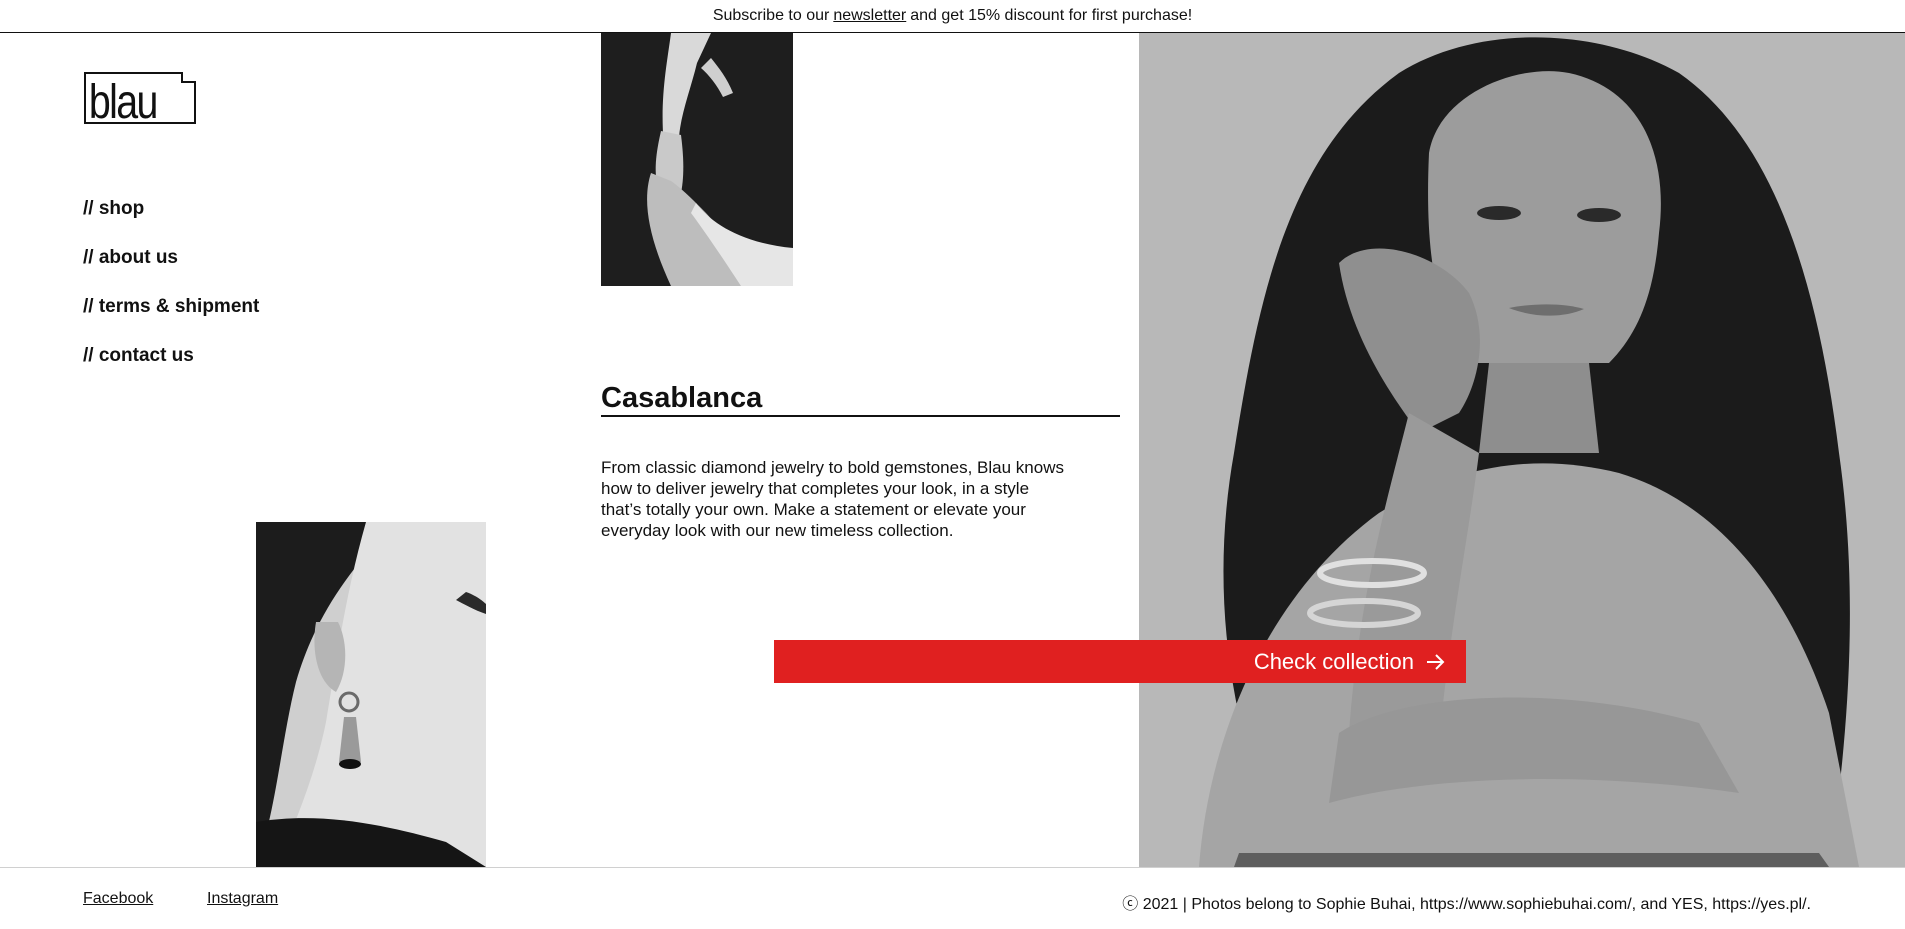 The height and width of the screenshot is (929, 1905). What do you see at coordinates (697, 159) in the screenshot?
I see `hands-photo` at bounding box center [697, 159].